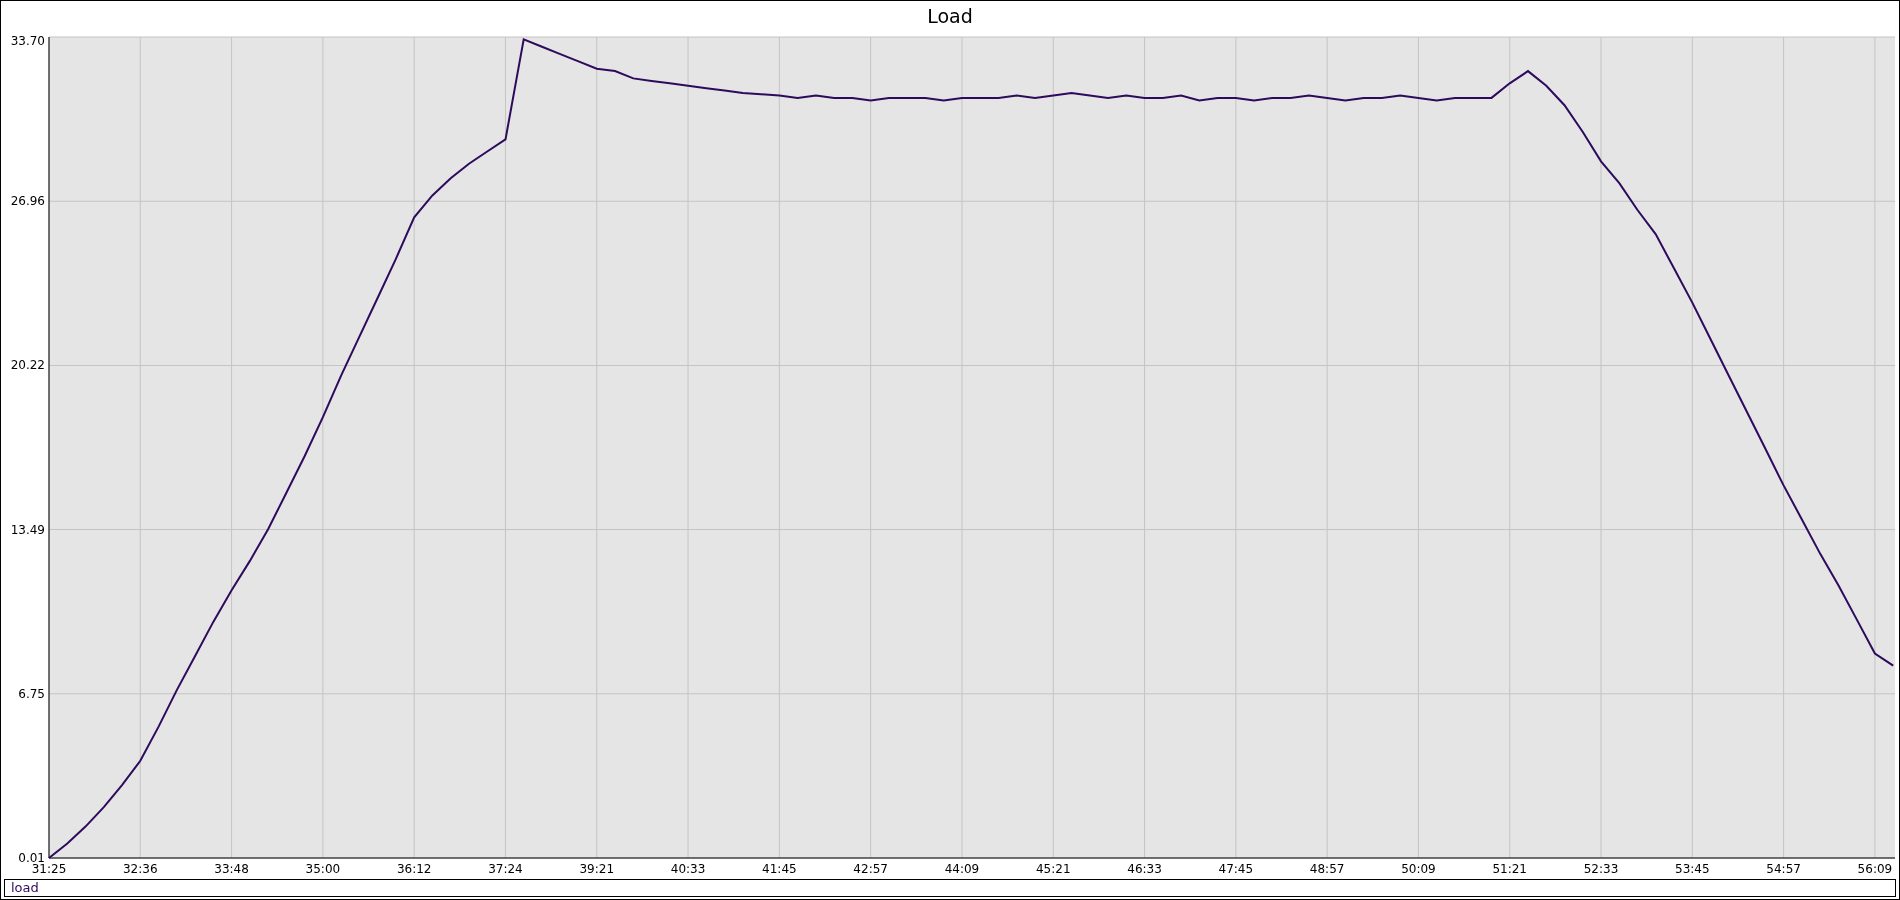 Image resolution: width=1900 pixels, height=900 pixels. Describe the element at coordinates (27, 529) in the screenshot. I see `y-tick-label: 13.49` at that location.